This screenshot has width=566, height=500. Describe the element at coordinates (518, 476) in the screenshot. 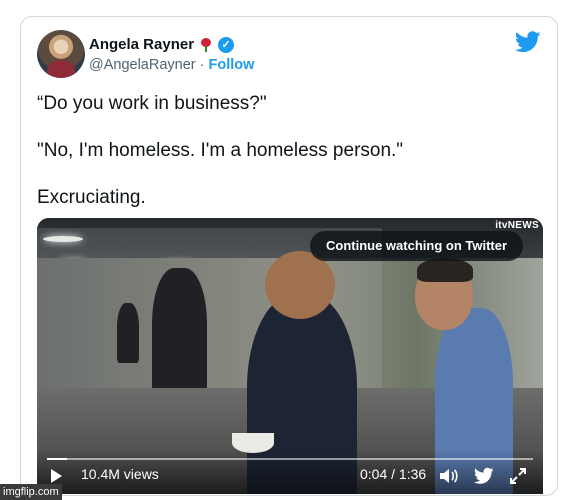

I see `expand-icon` at that location.